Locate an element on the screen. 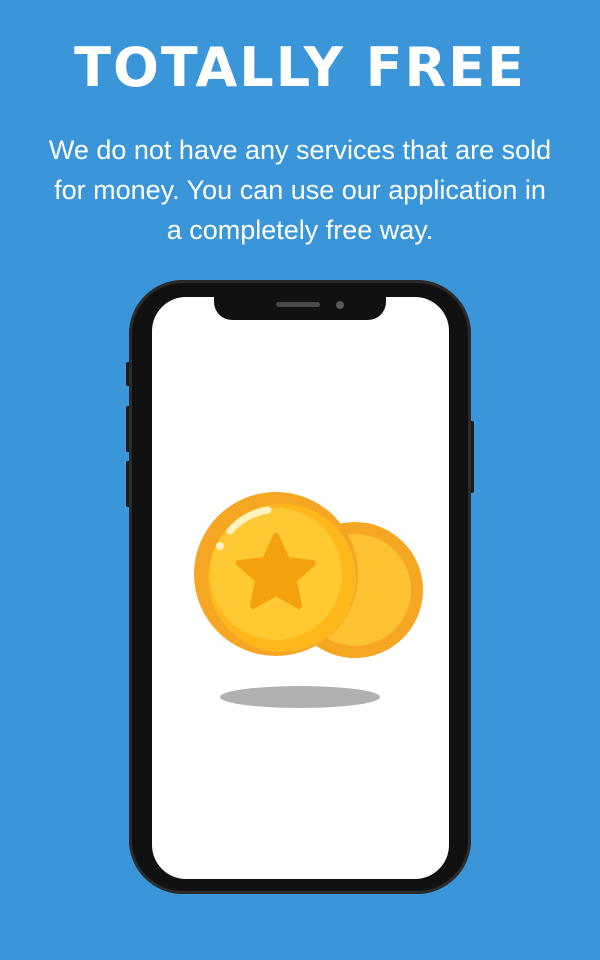  front-coin-icon is located at coordinates (276, 574).